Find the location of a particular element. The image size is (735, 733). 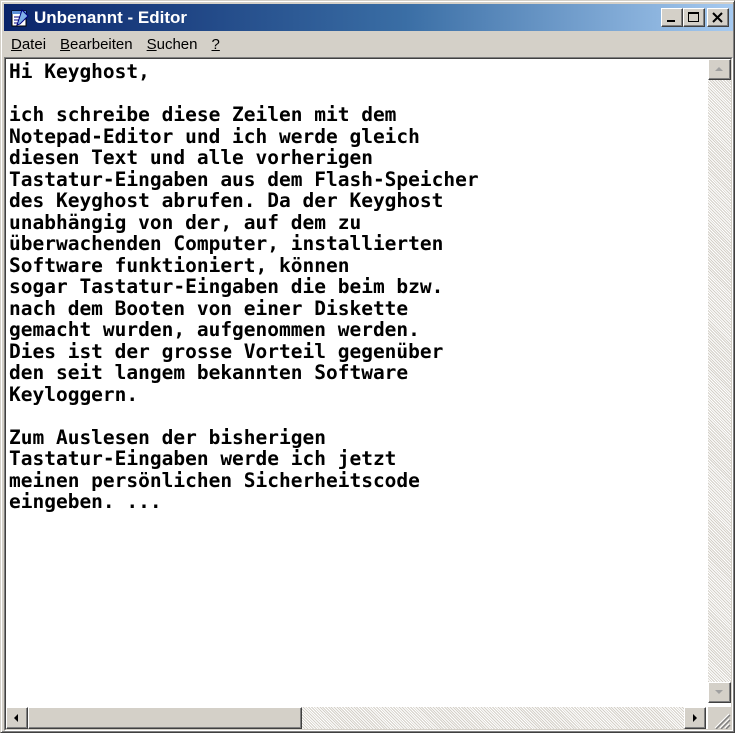

horizontal-scrollbar is located at coordinates (356, 718).